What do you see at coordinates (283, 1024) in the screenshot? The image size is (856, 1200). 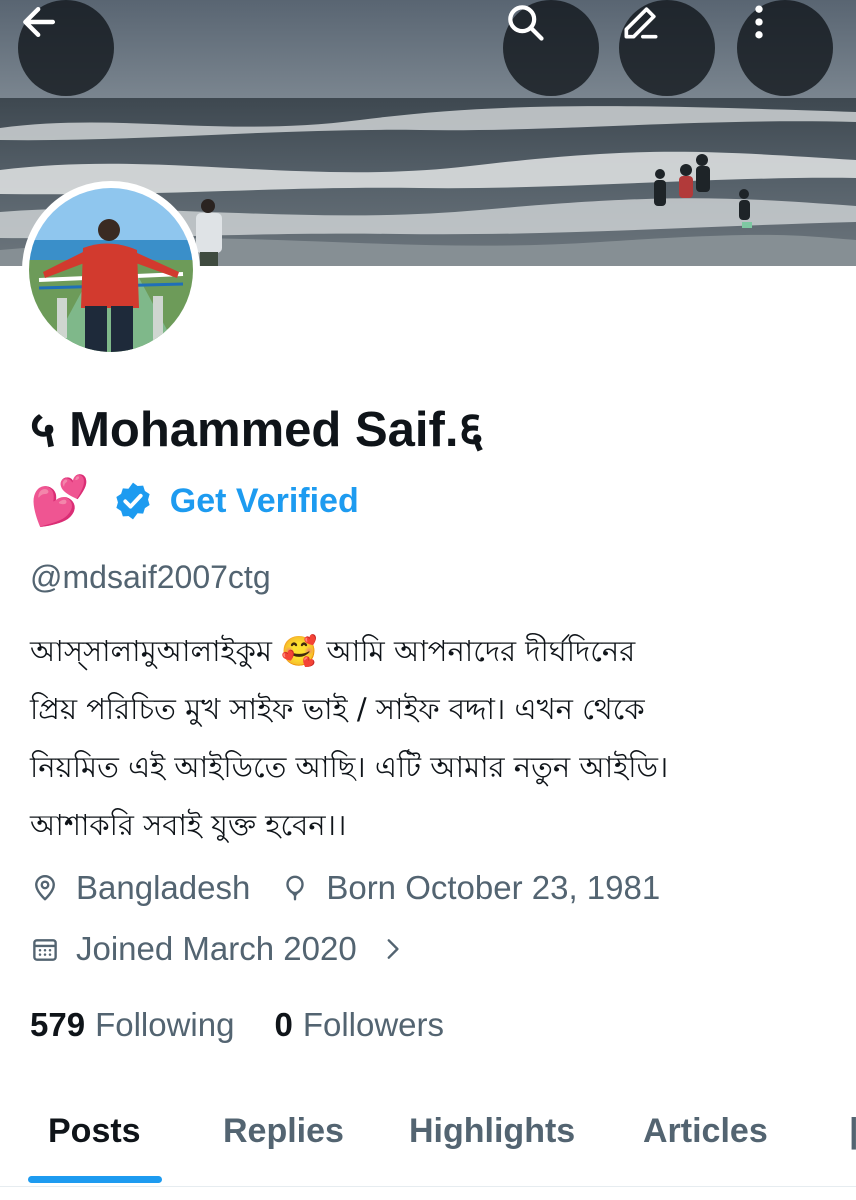 I see `followers-count: 0` at bounding box center [283, 1024].